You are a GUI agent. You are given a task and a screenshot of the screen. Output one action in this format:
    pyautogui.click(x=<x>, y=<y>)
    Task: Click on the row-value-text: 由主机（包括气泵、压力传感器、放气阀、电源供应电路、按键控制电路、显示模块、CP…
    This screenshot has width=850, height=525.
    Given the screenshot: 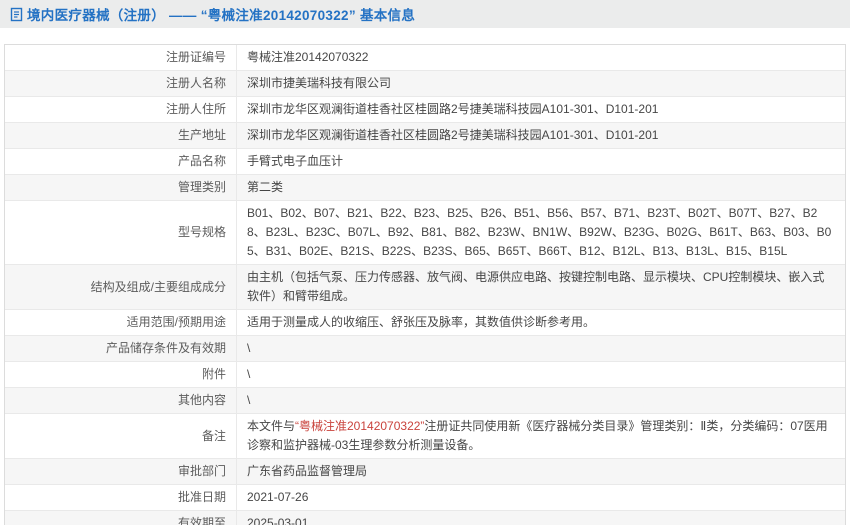 What is the action you would take?
    pyautogui.click(x=536, y=286)
    